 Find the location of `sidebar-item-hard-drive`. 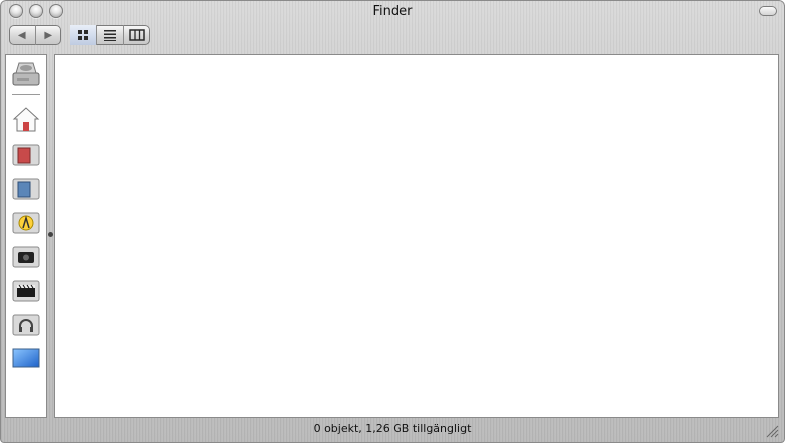

sidebar-item-hard-drive is located at coordinates (26, 73).